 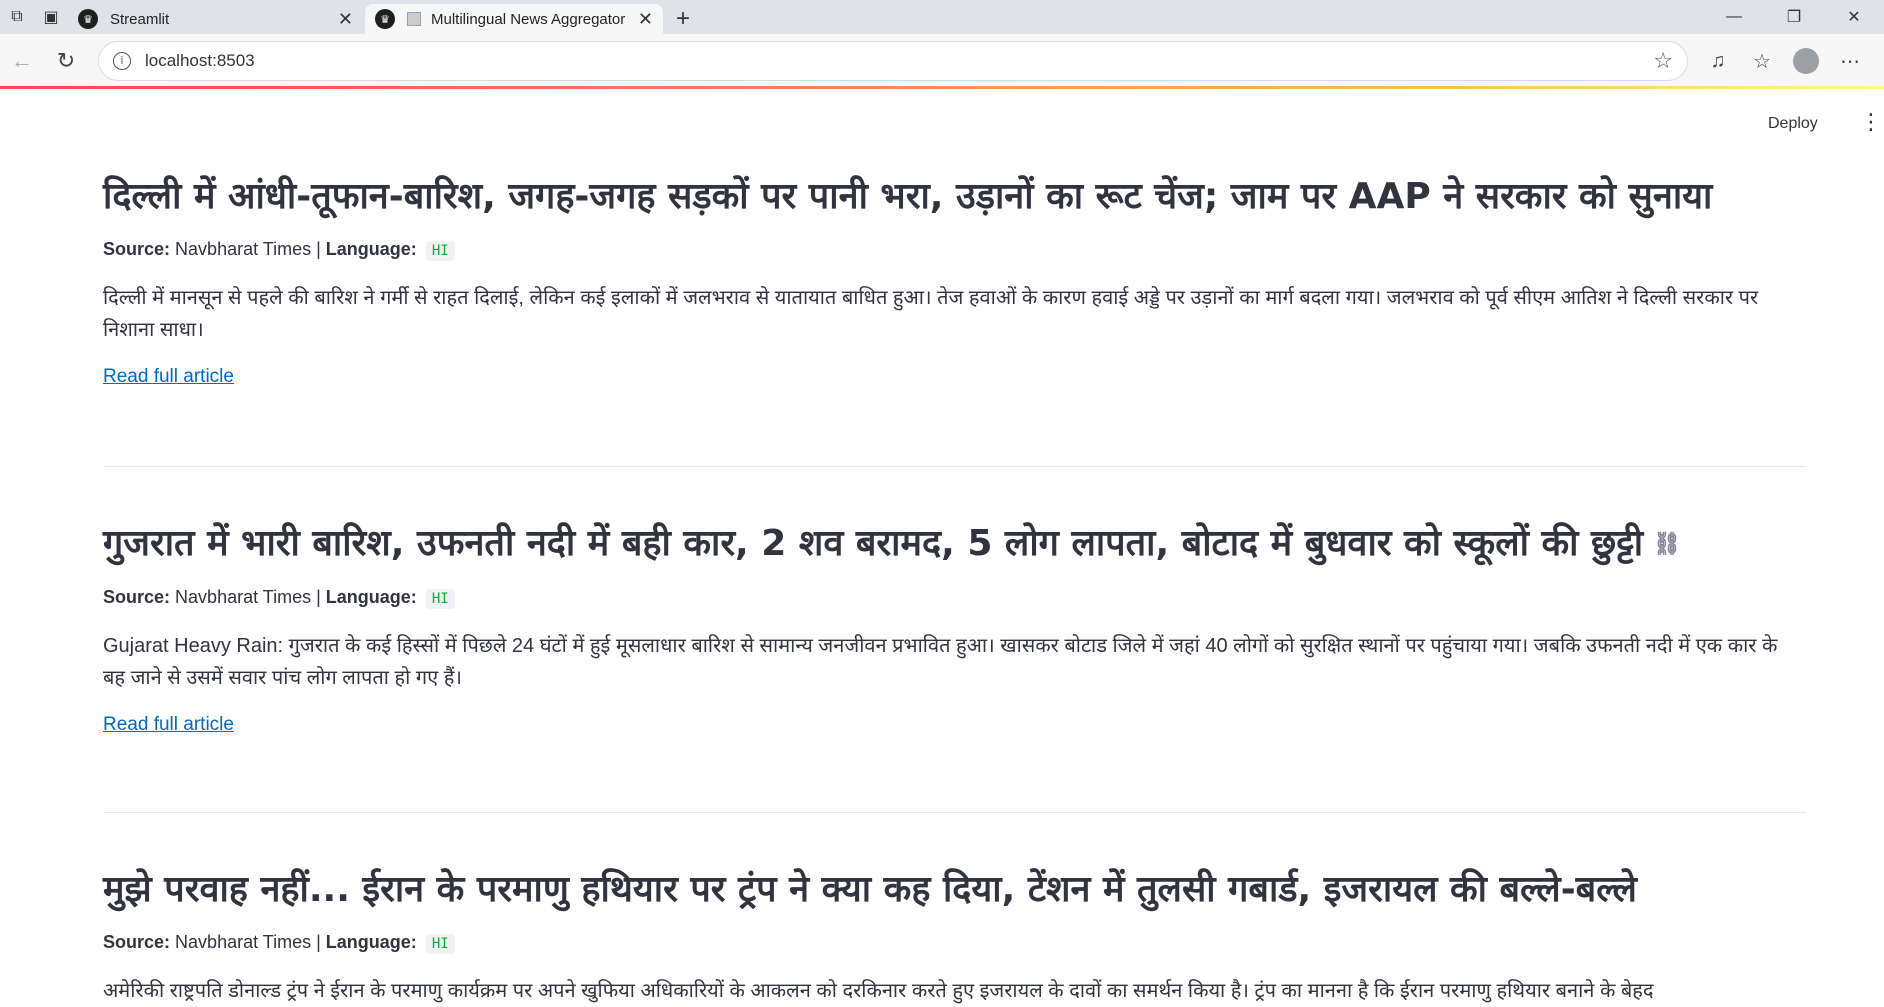 What do you see at coordinates (17, 17) in the screenshot?
I see `workspaces-icon: ⧉` at bounding box center [17, 17].